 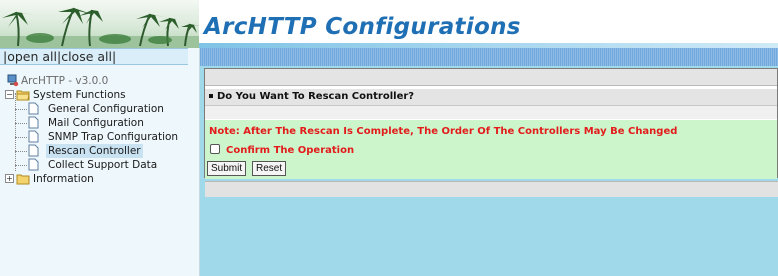 I want to click on sidebar-item-label: Collect Support Data, so click(x=103, y=165).